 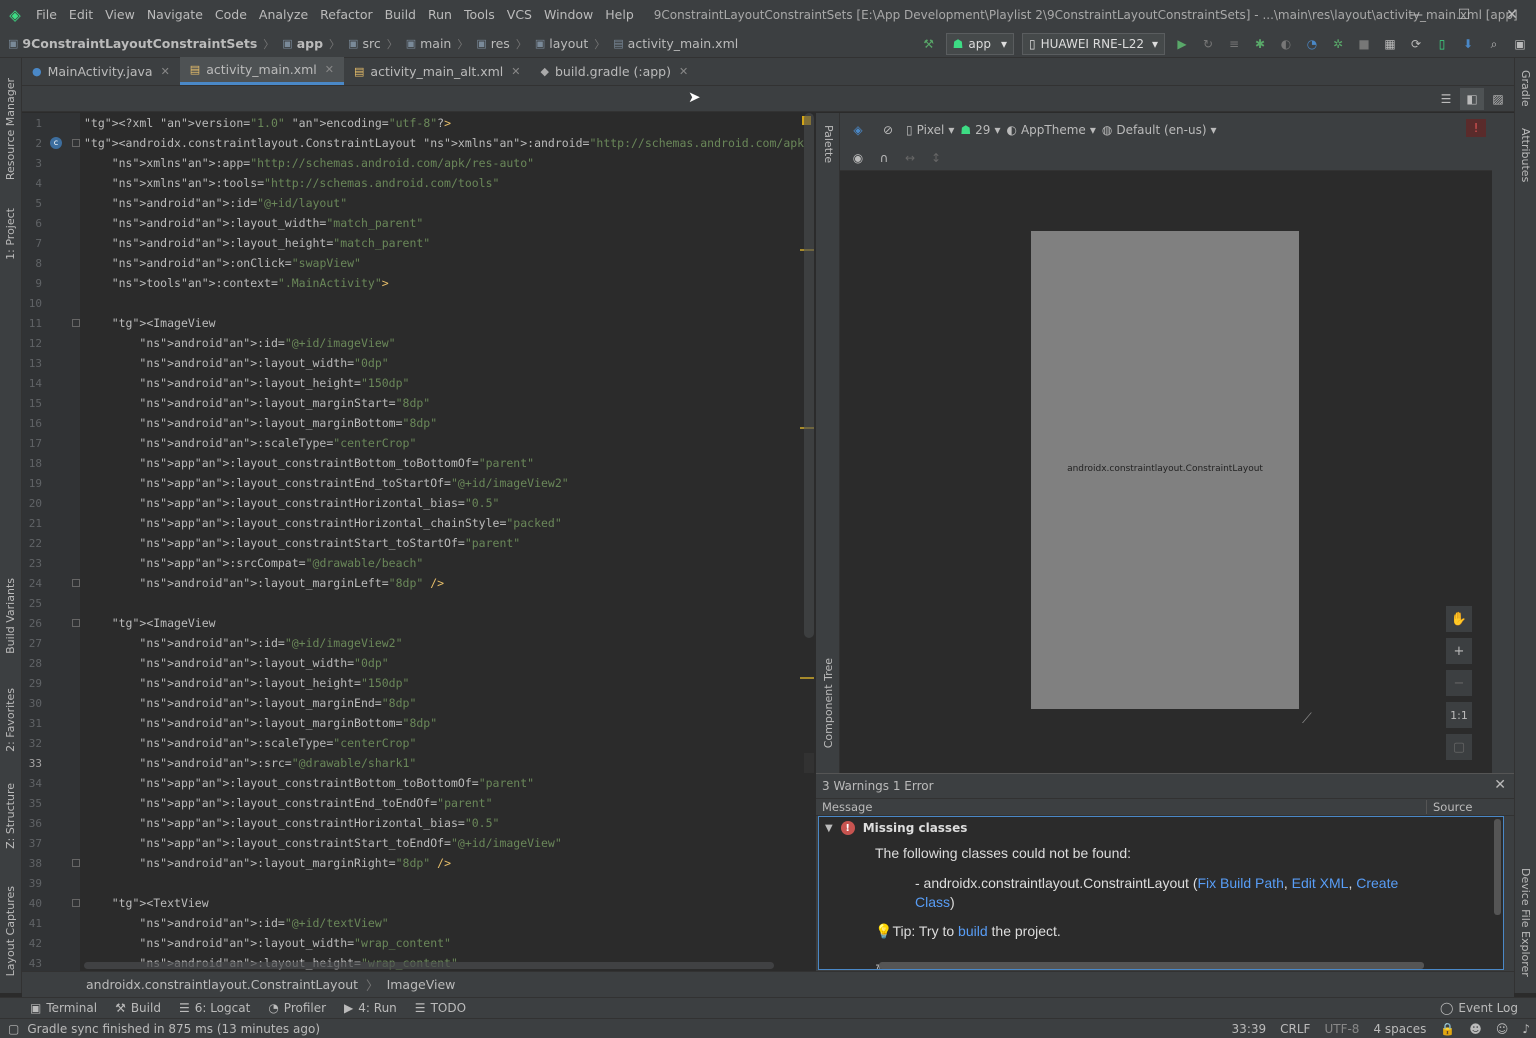 I want to click on coverage-icon: ◐, so click(x=1286, y=44).